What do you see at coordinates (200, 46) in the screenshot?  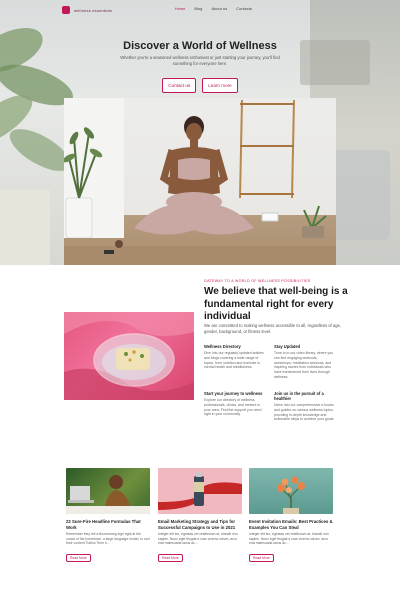 I see `hero-title: Discover a World of Wellness` at bounding box center [200, 46].